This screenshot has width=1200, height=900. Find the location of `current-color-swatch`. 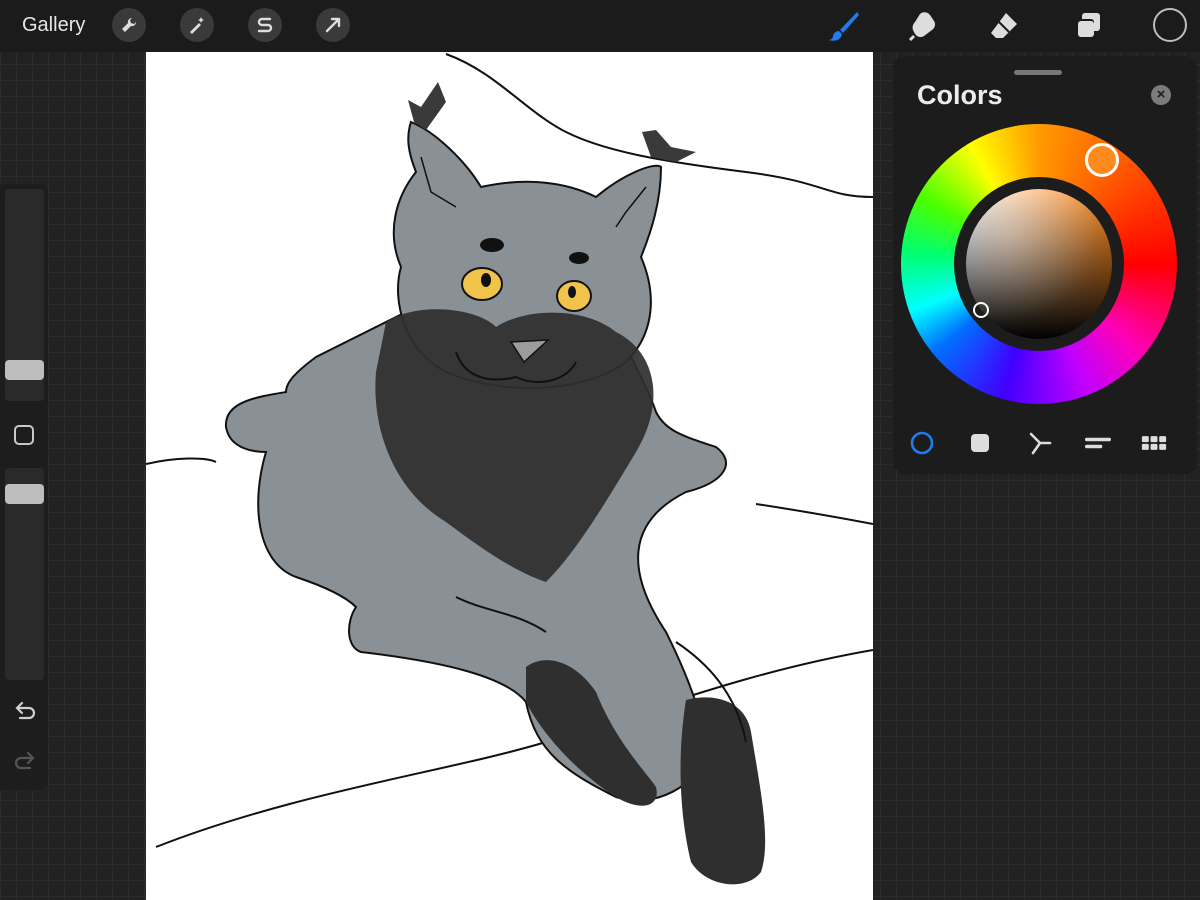

current-color-swatch is located at coordinates (1170, 25).